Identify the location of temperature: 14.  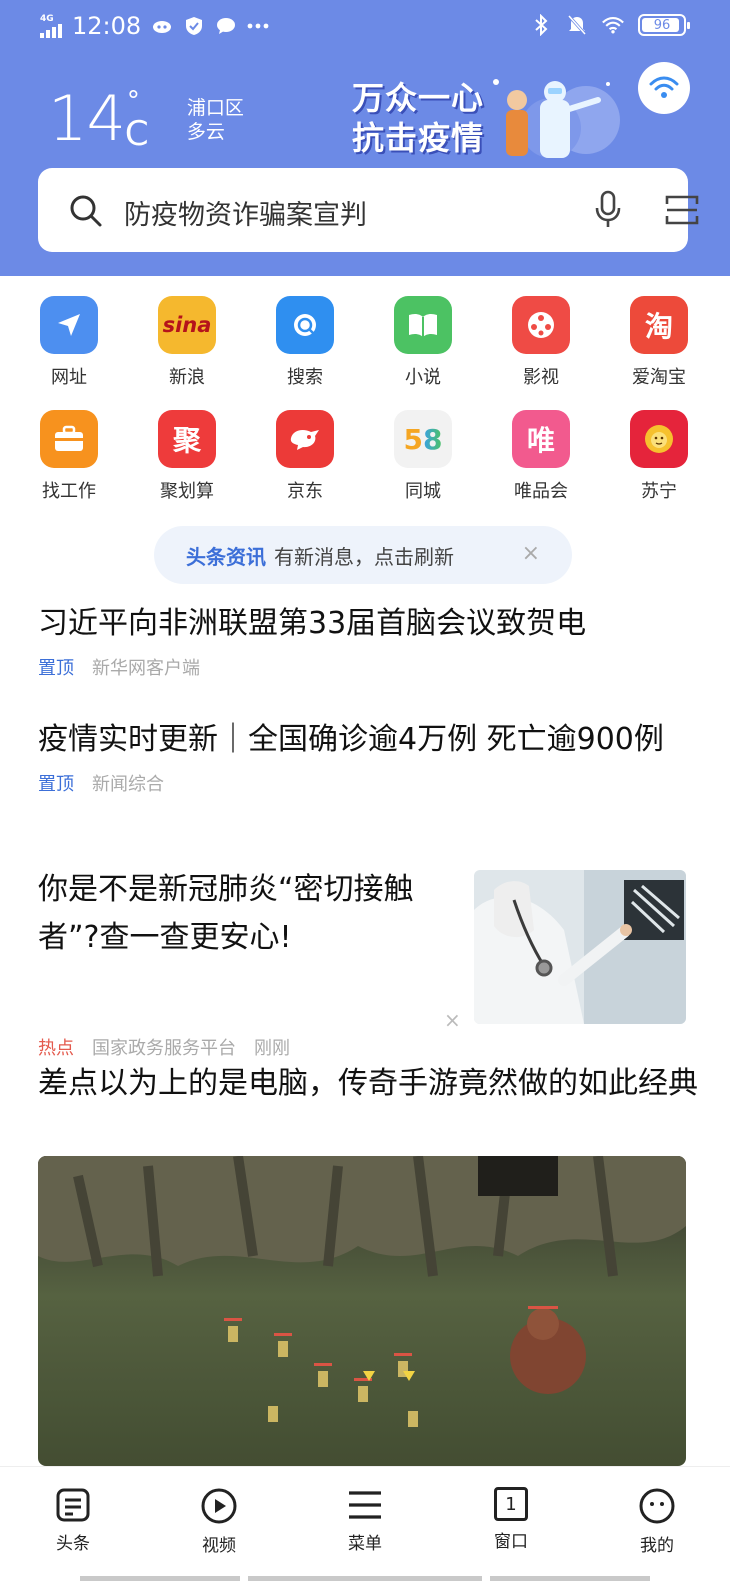
(87, 118).